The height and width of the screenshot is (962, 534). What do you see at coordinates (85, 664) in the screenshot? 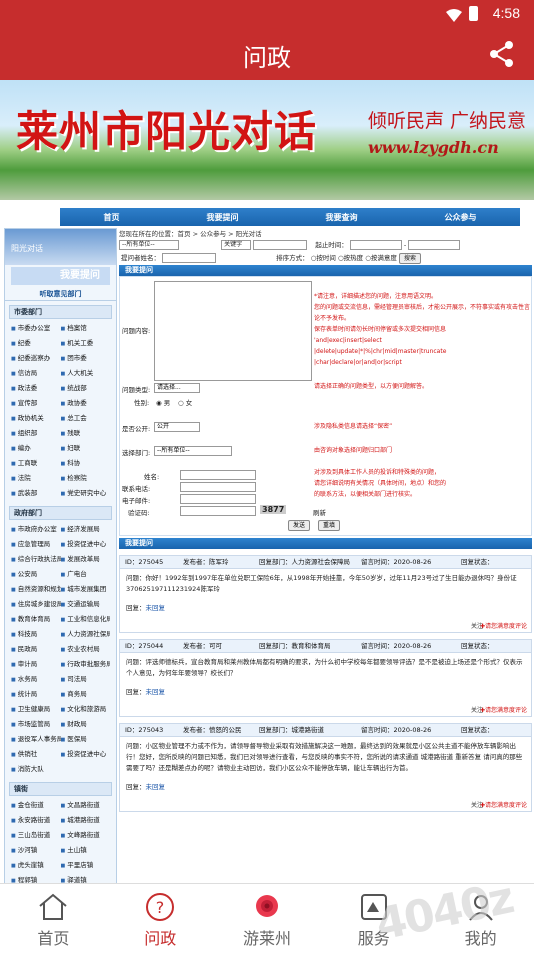
I see `sidebar-dept-link: 行政审批服务局` at bounding box center [85, 664].